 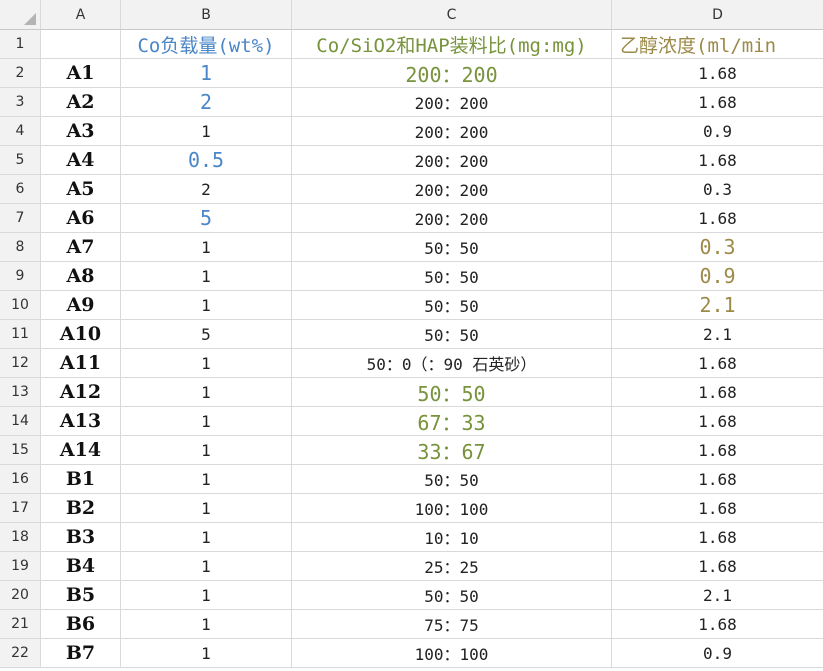 What do you see at coordinates (452, 44) in the screenshot?
I see `header-cell-ratio: Co/SiO2和HAP装料比(mg:mg)` at bounding box center [452, 44].